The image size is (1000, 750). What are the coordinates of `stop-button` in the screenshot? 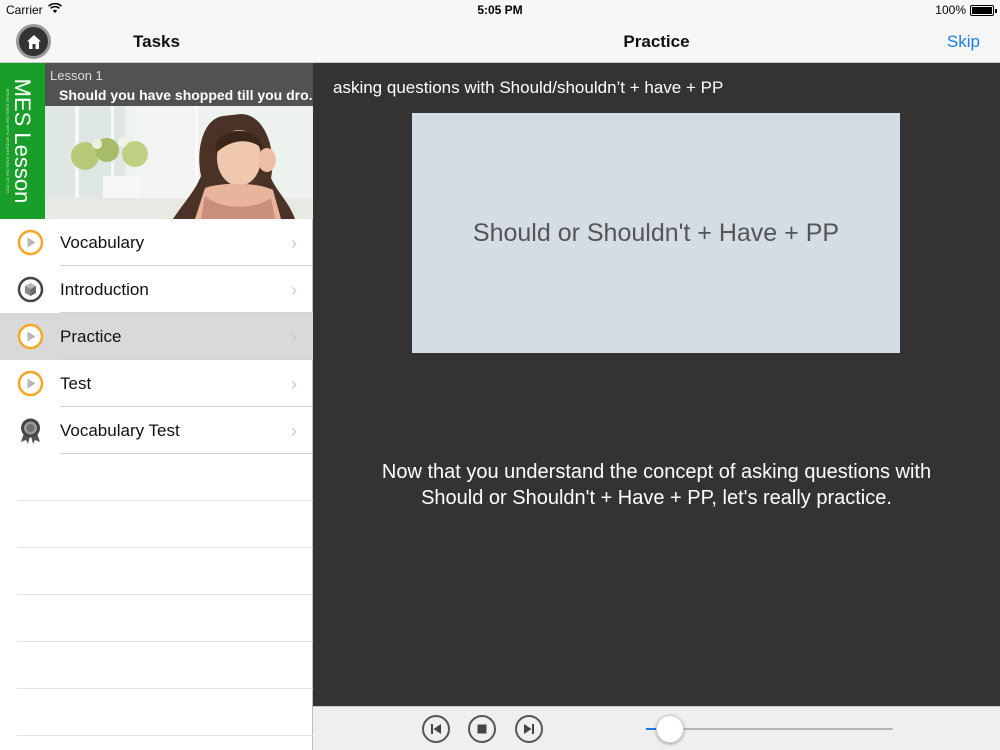 It's located at (482, 729).